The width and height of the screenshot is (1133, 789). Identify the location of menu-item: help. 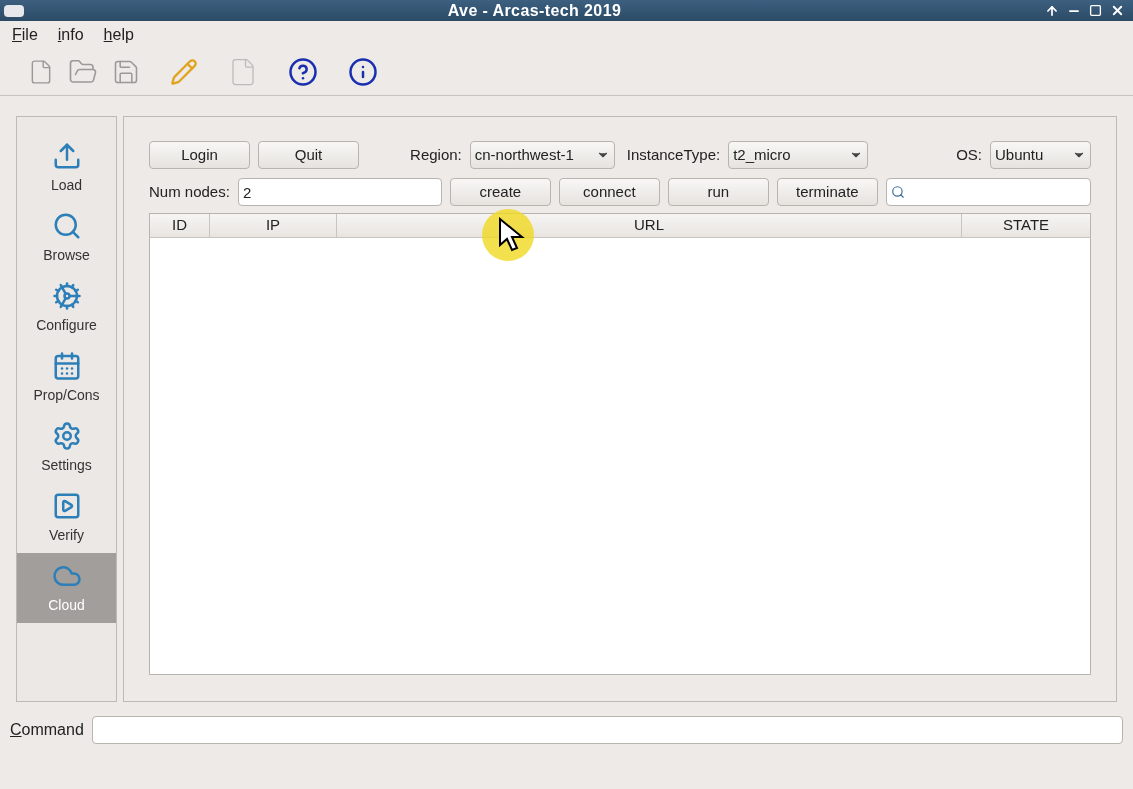
(118, 34).